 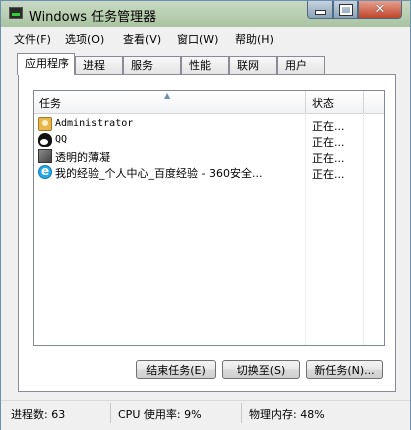 I want to click on menu-bar: 文件(F) 选项(O) 查看(V) 窗口(W) 帮助(H), so click(x=204, y=38).